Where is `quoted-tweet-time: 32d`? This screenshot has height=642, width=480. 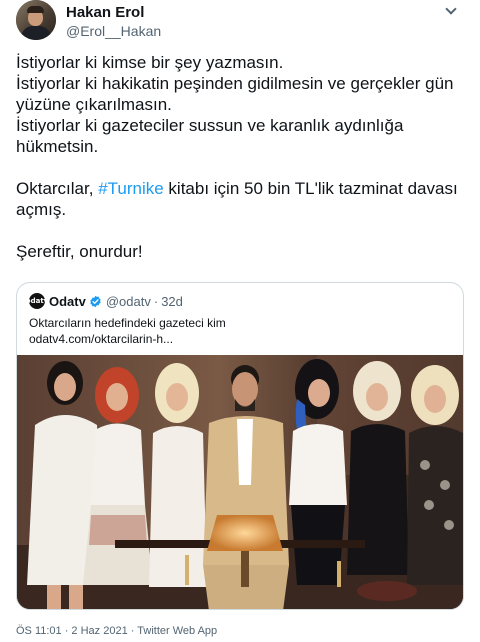 quoted-tweet-time: 32d is located at coordinates (172, 301).